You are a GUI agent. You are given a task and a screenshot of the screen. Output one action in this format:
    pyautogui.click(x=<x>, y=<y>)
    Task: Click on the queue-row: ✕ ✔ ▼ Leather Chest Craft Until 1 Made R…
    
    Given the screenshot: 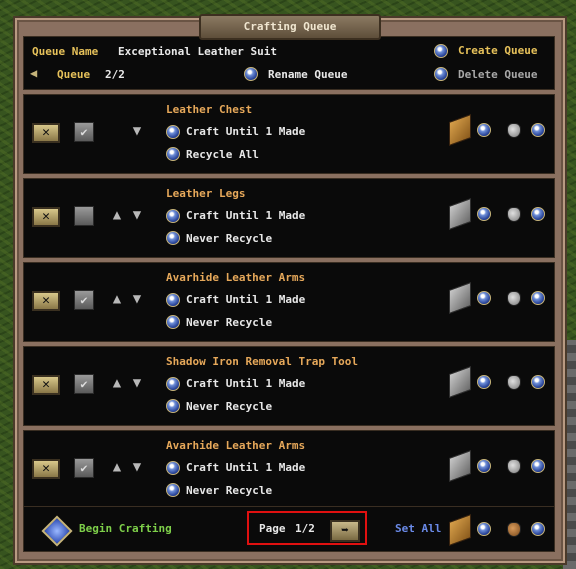 What is the action you would take?
    pyautogui.click(x=289, y=134)
    